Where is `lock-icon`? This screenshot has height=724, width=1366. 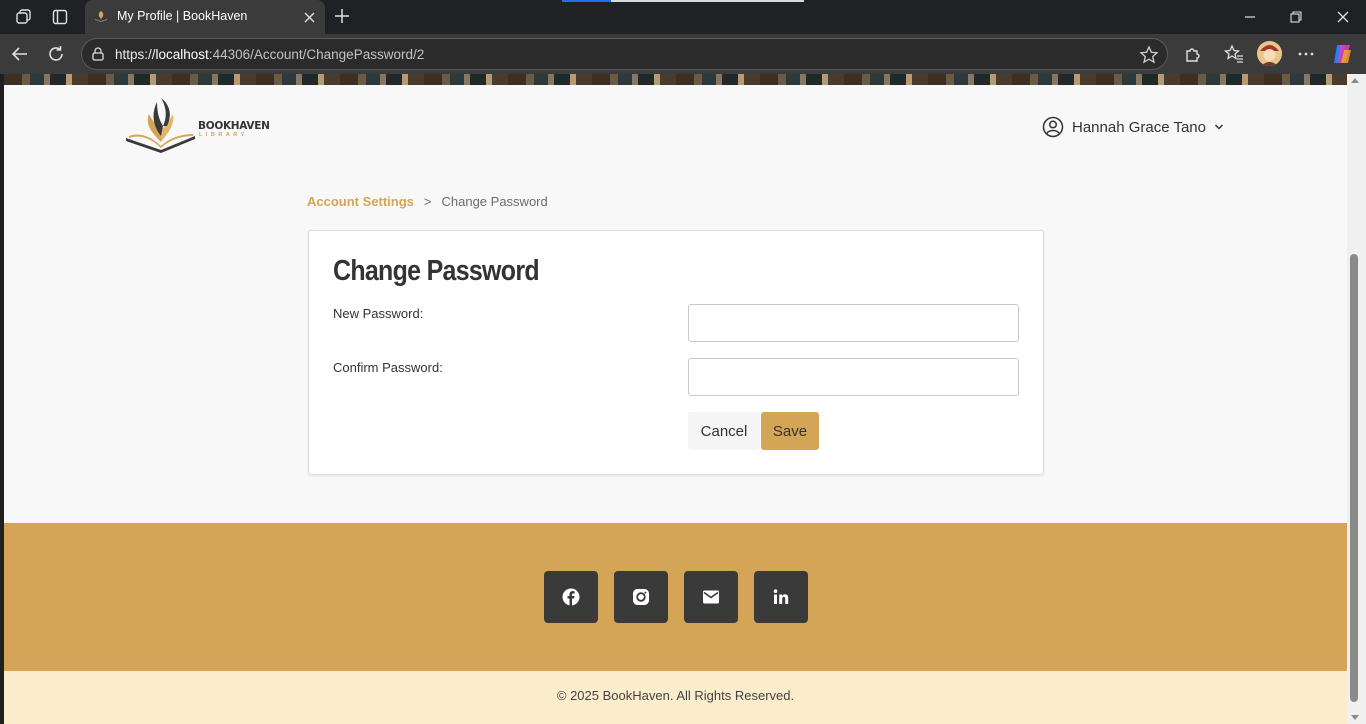
lock-icon is located at coordinates (98, 54).